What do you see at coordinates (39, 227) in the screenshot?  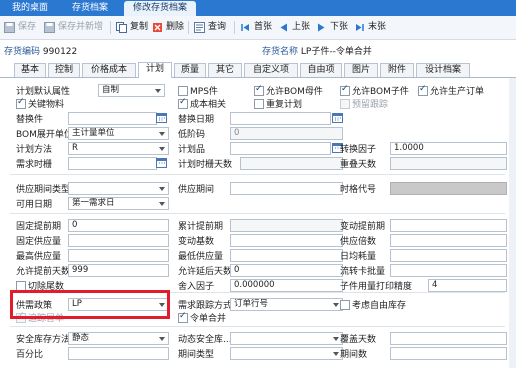 I see `fixed-lead-label: 固定提前期` at bounding box center [39, 227].